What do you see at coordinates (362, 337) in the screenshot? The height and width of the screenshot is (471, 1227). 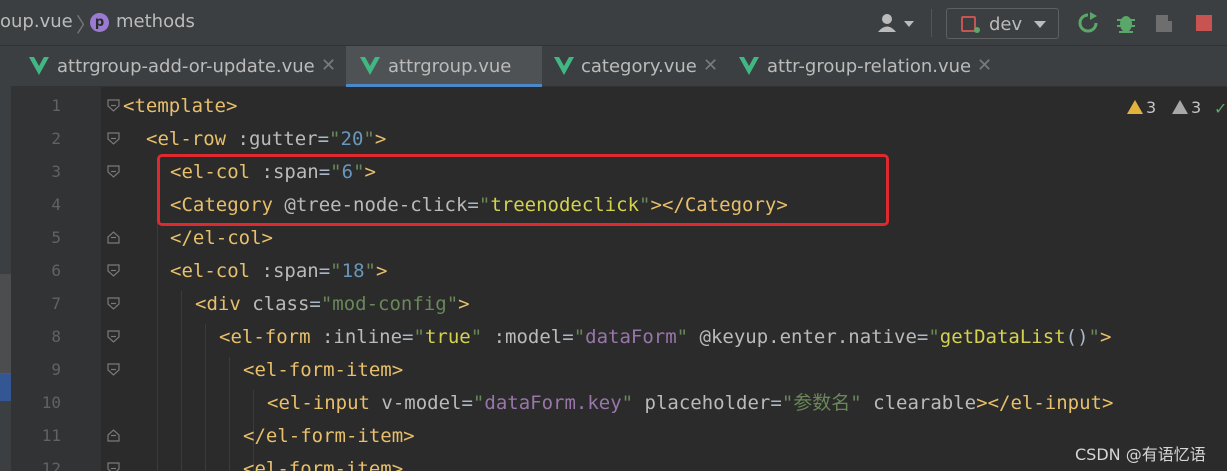 I see `code-token: :inline` at bounding box center [362, 337].